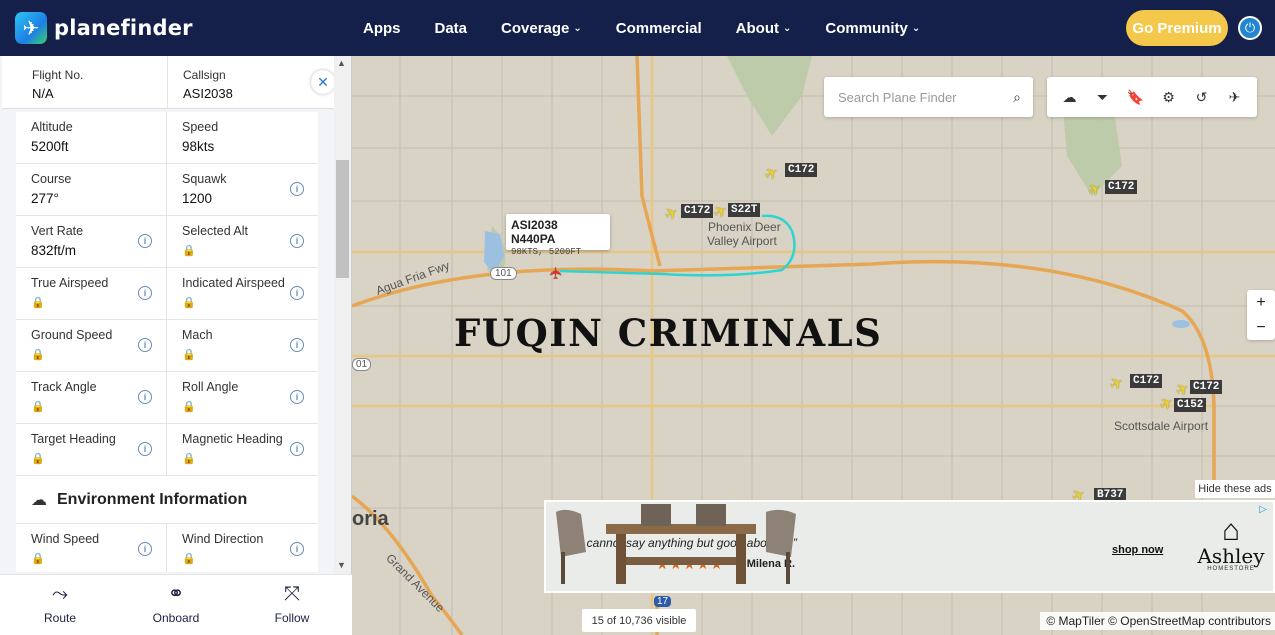 The height and width of the screenshot is (635, 1275). Describe the element at coordinates (676, 544) in the screenshot. I see `furniture-image` at that location.